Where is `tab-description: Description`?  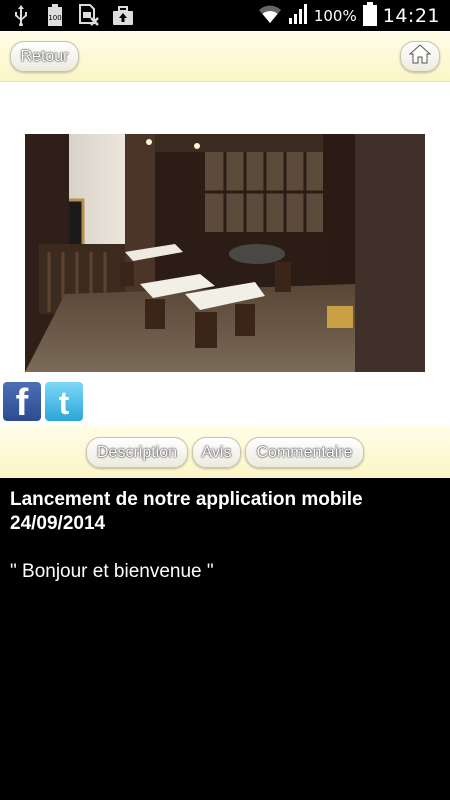
tab-description: Description is located at coordinates (137, 452).